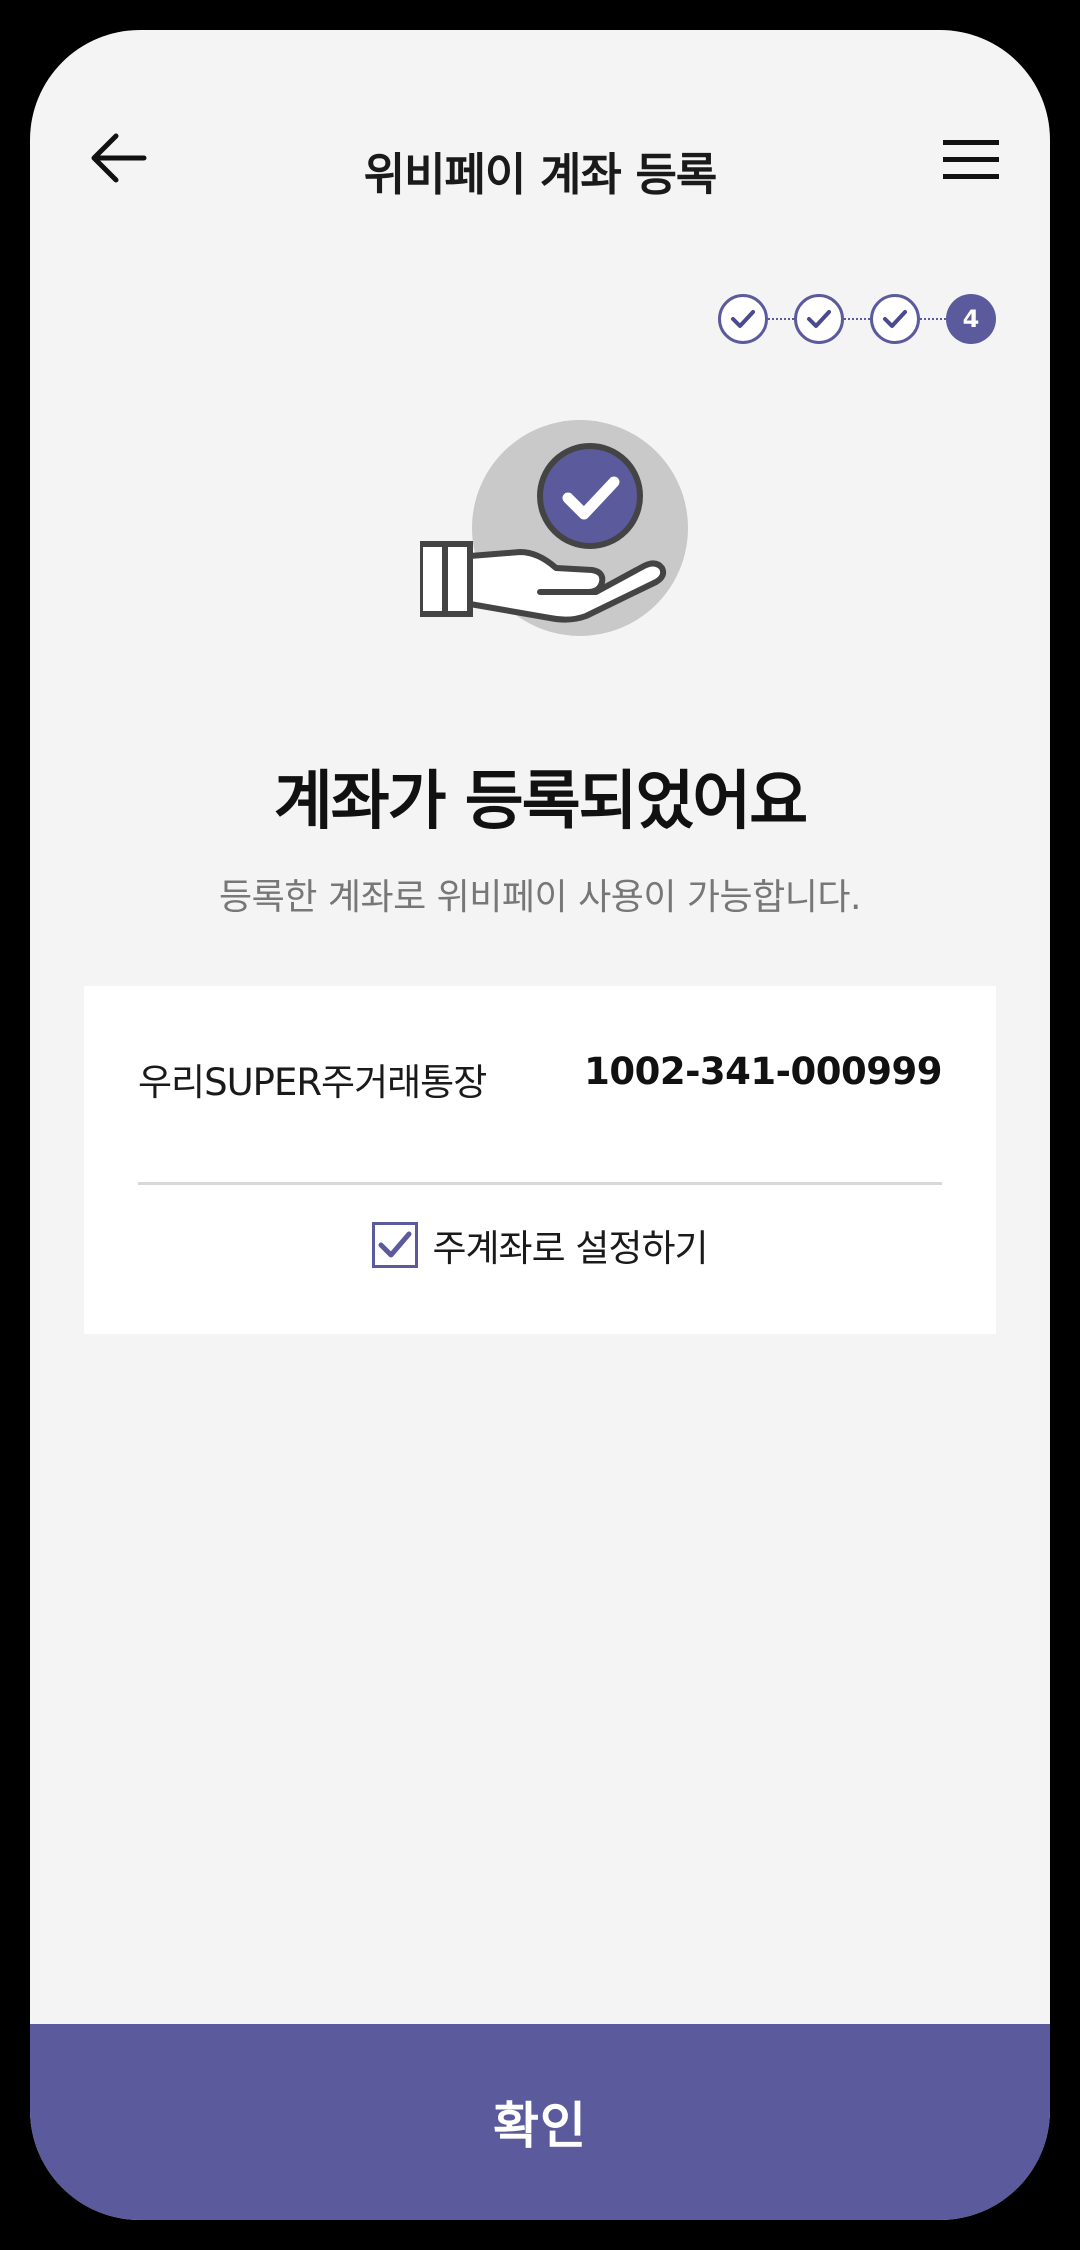 Image resolution: width=1080 pixels, height=2250 pixels. I want to click on account-card: 우리SUPER주거래통장 1002-341-000999 주계좌로 설정하기, so click(540, 1160).